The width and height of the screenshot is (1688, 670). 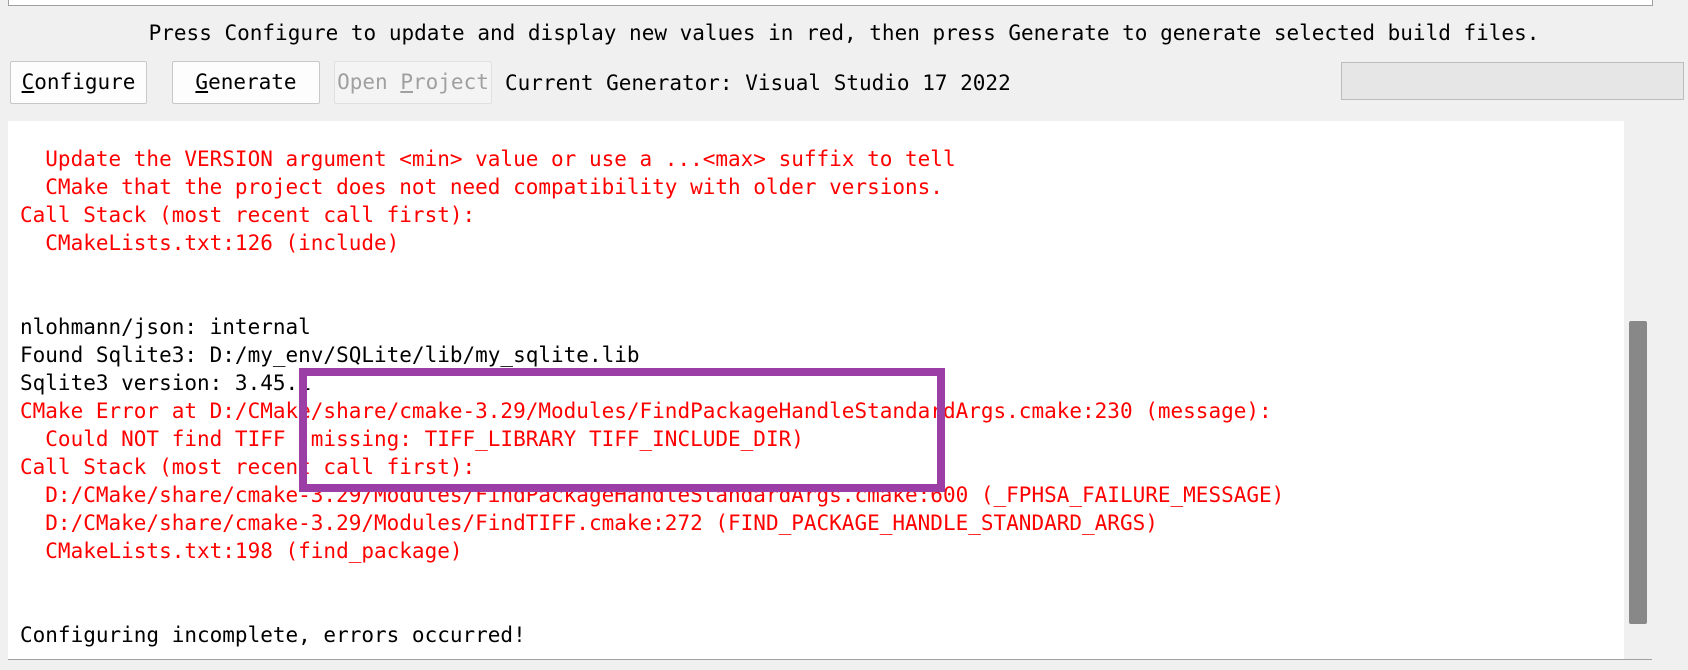 I want to click on open-project-button-label-post: roject, so click(x=451, y=82).